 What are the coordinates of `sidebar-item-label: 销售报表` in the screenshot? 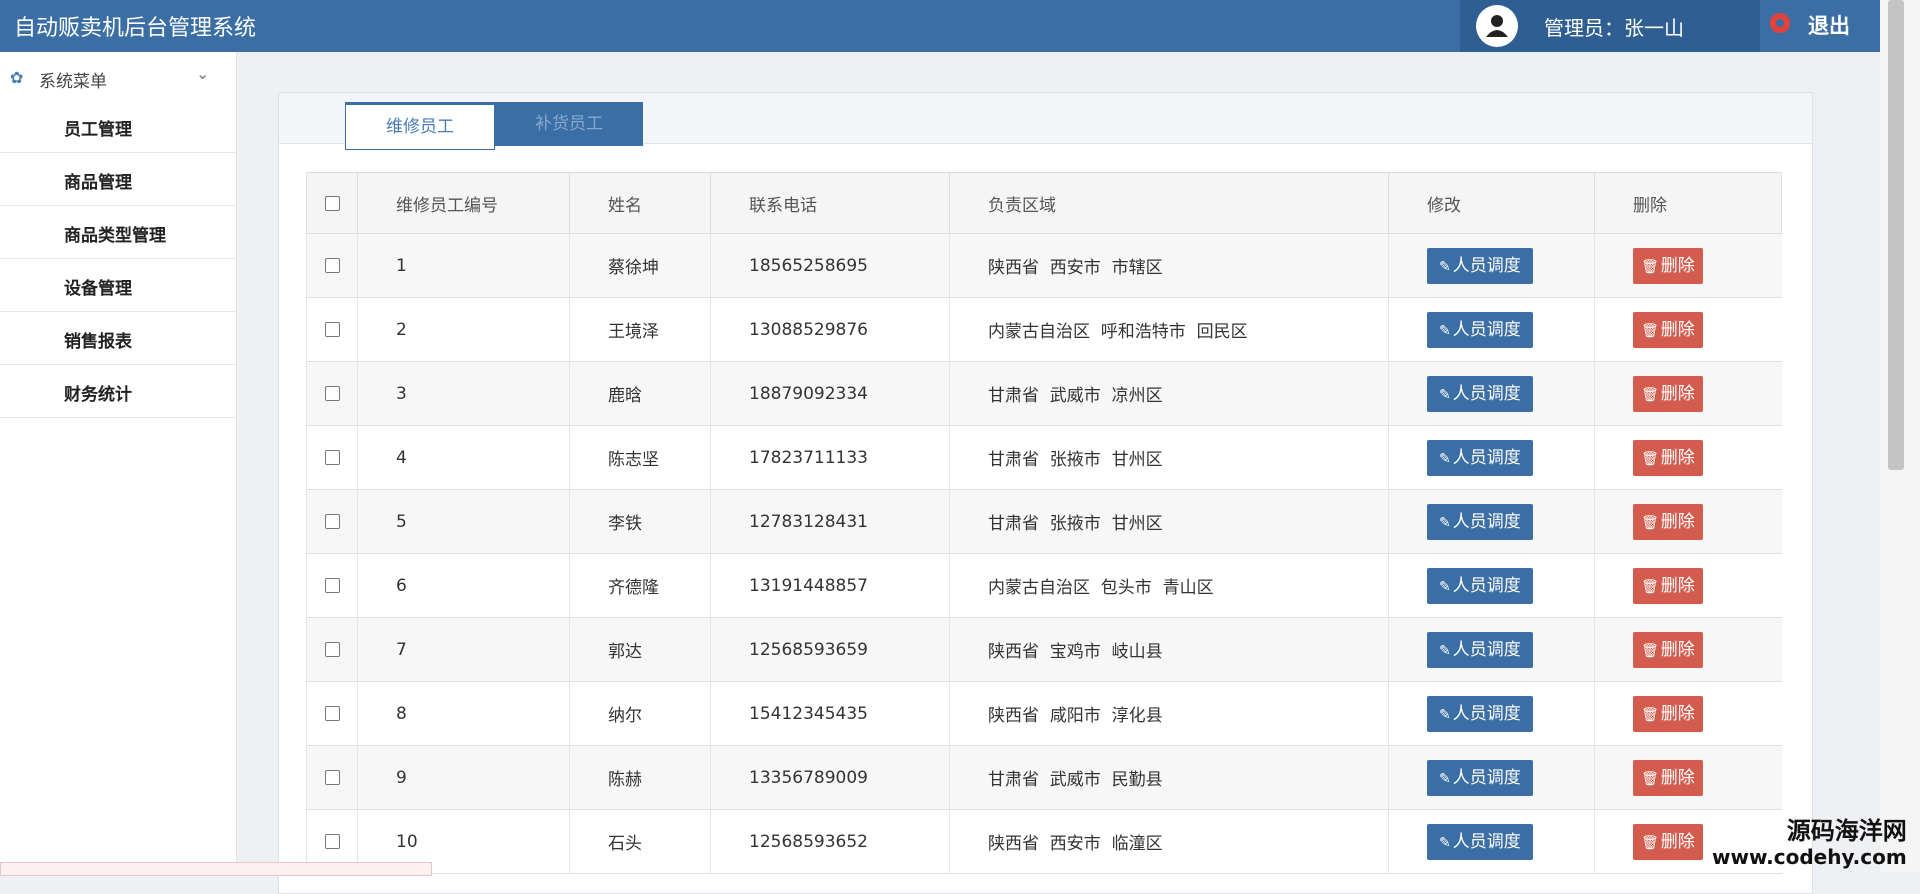 It's located at (98, 342).